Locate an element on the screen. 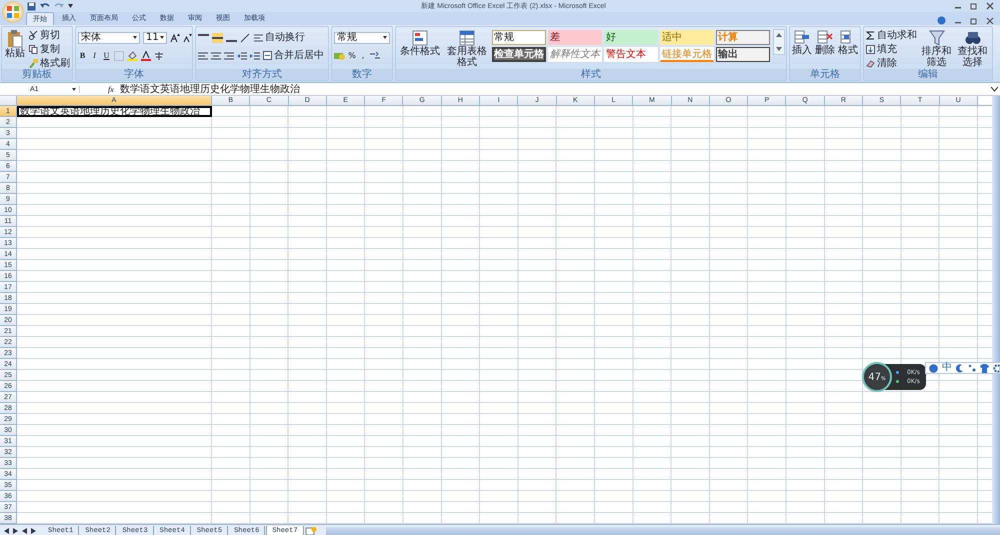 The height and width of the screenshot is (535, 1000). delete-cells-icon is located at coordinates (825, 37).